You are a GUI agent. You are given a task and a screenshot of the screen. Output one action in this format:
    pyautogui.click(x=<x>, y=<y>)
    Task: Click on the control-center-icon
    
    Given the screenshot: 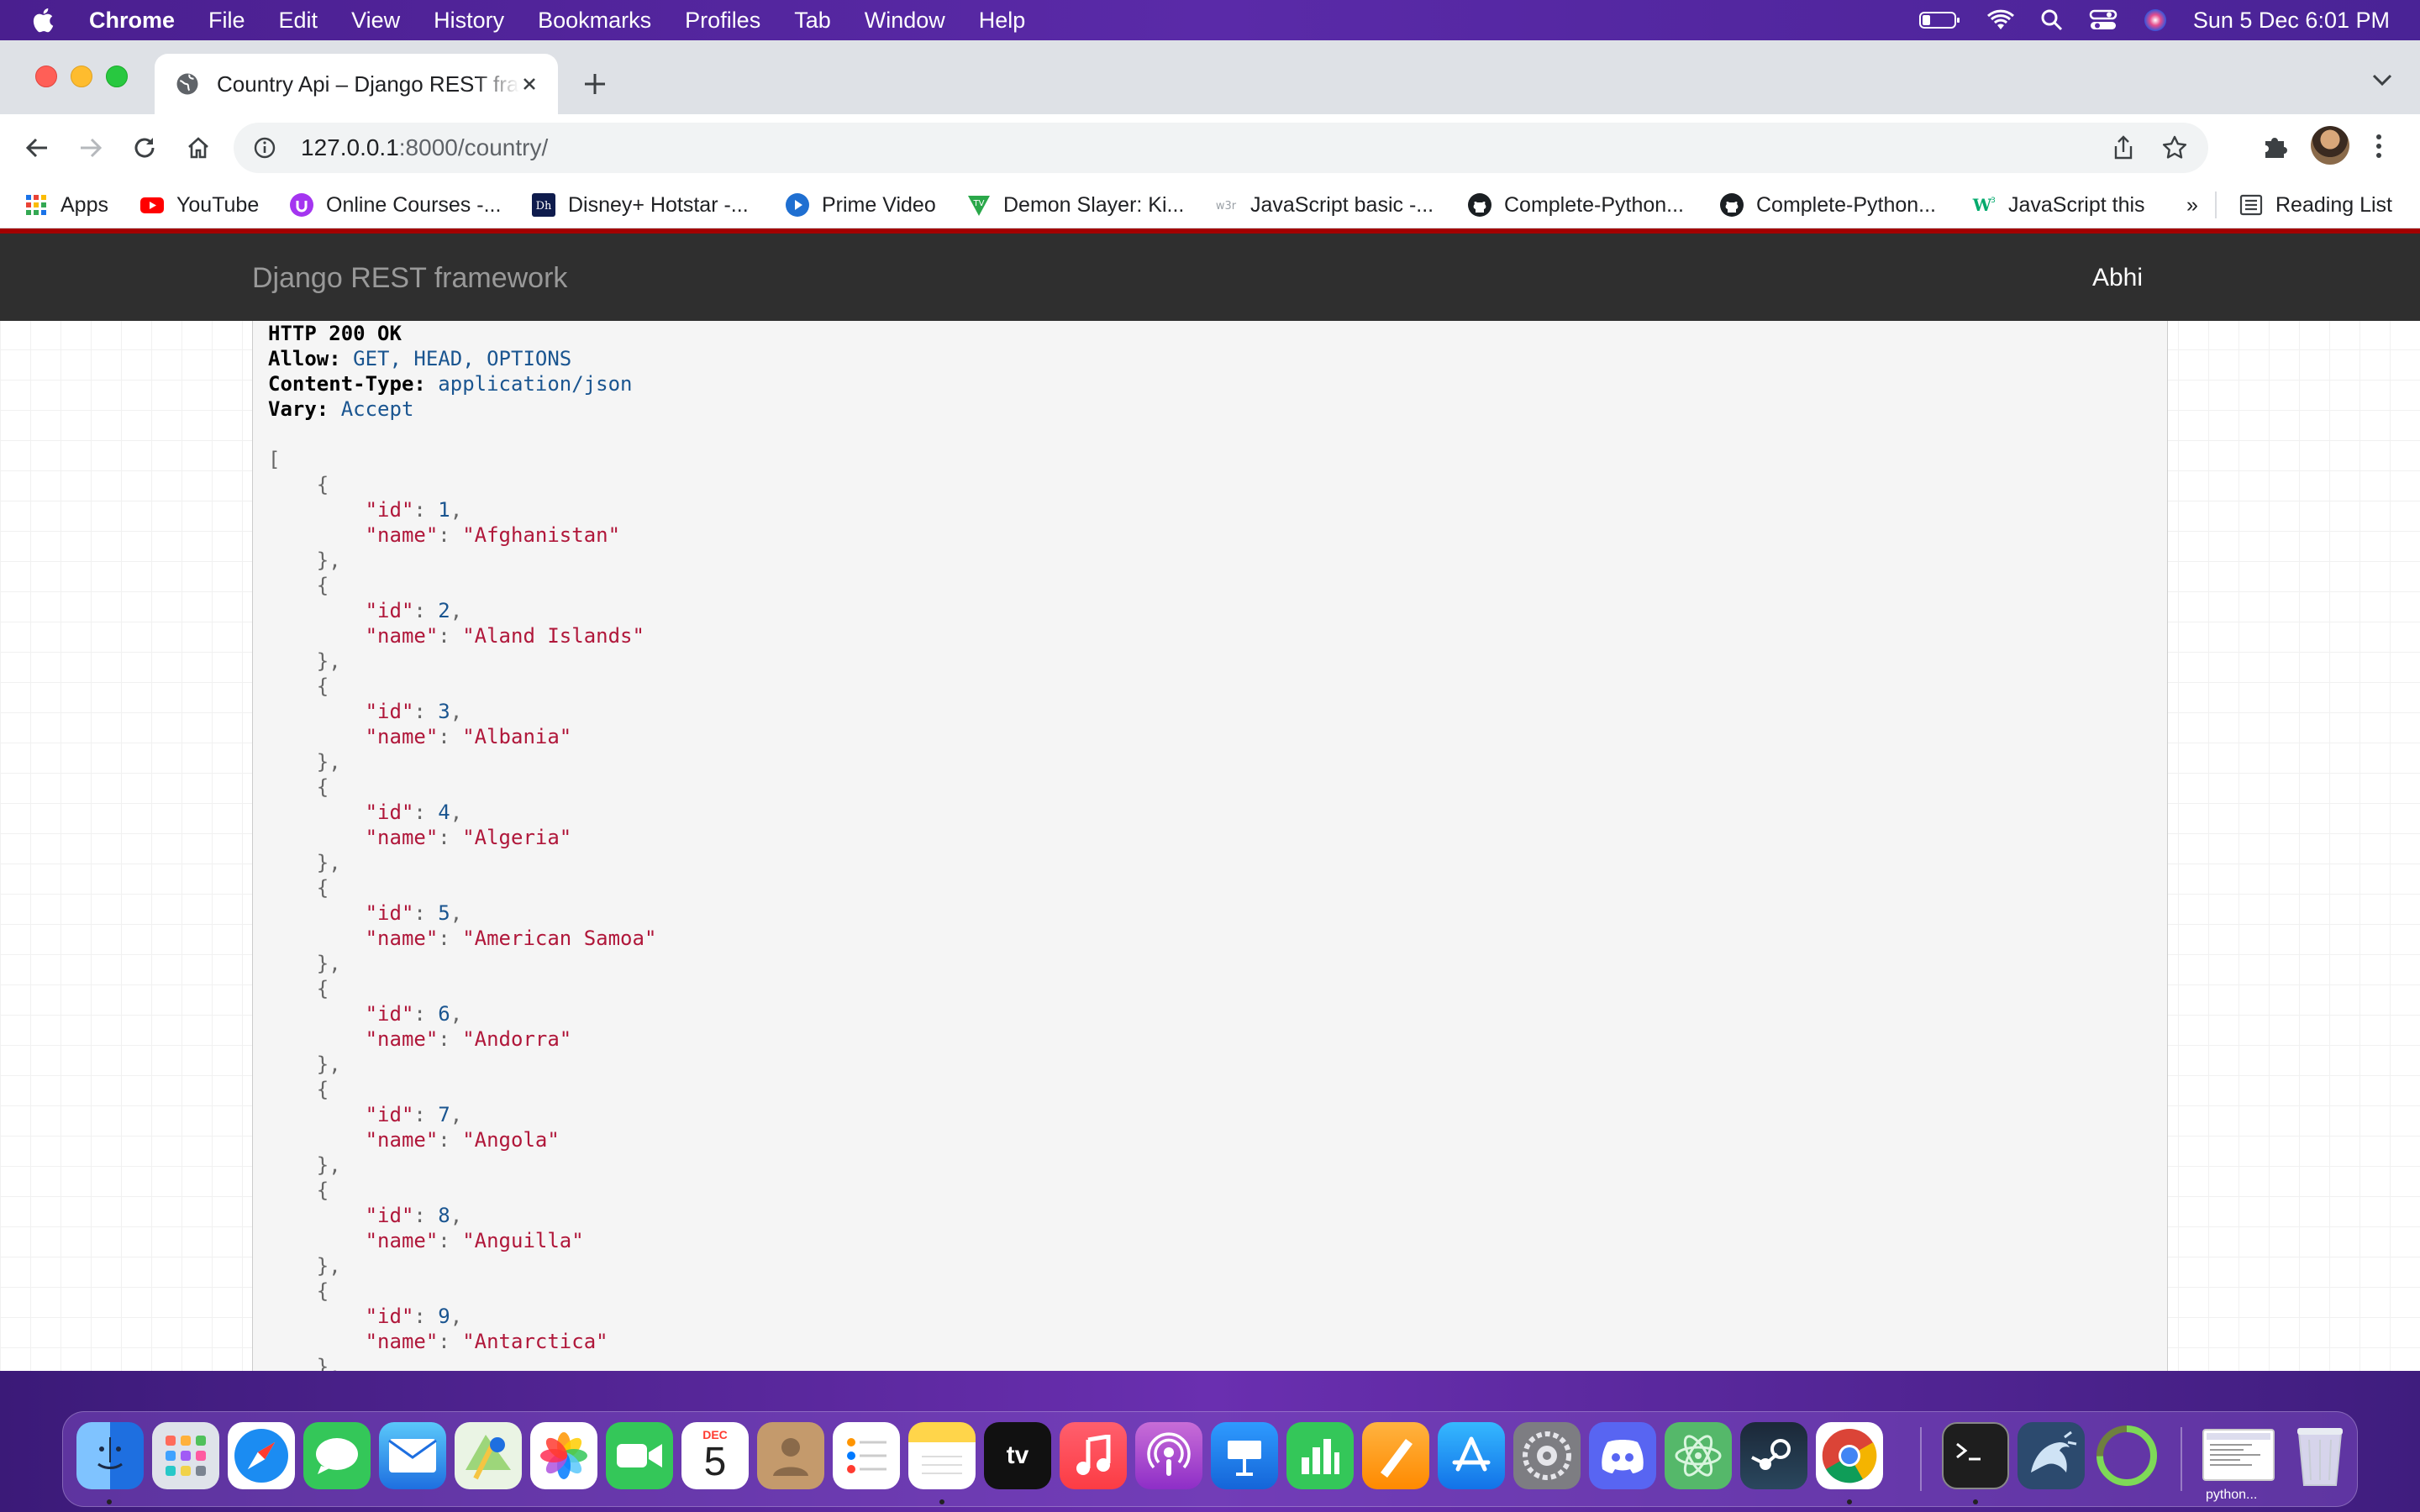 What is the action you would take?
    pyautogui.click(x=2103, y=20)
    